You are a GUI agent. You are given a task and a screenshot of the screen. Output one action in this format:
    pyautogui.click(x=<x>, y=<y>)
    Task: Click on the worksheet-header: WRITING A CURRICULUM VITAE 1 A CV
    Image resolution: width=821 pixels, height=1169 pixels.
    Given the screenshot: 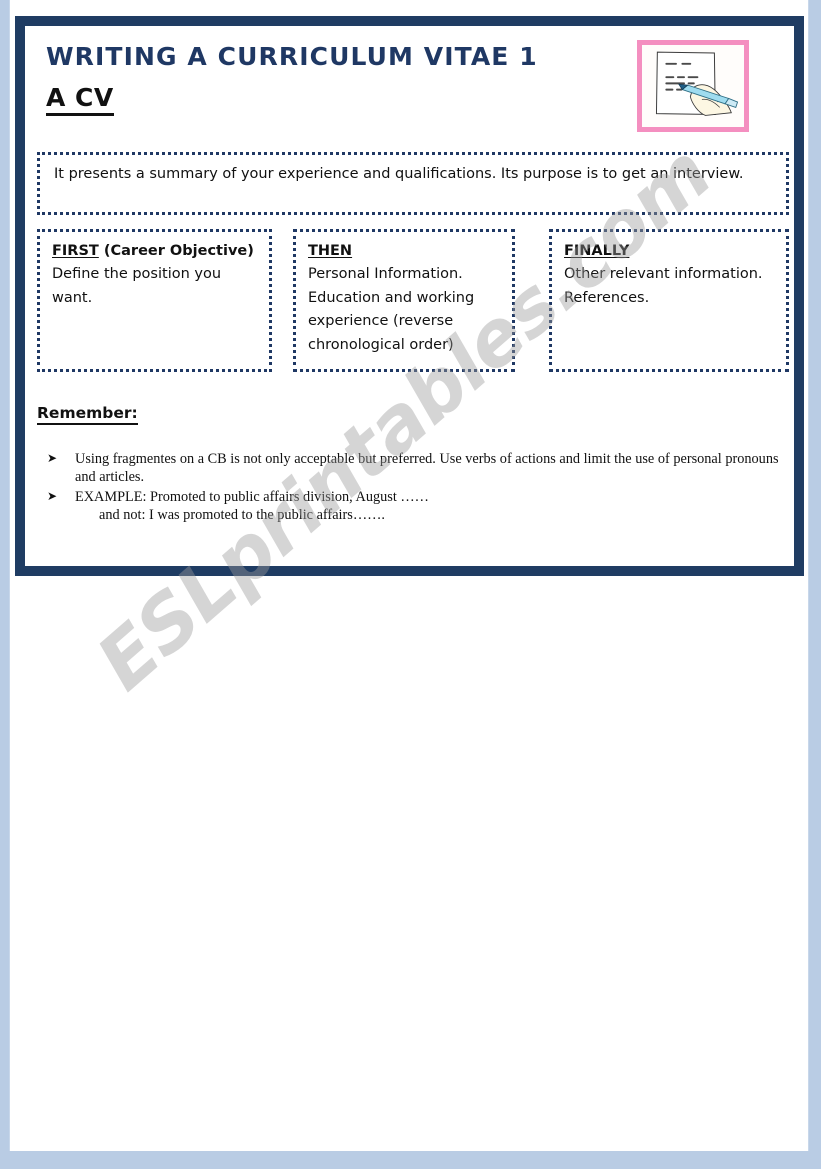 What is the action you would take?
    pyautogui.click(x=409, y=85)
    